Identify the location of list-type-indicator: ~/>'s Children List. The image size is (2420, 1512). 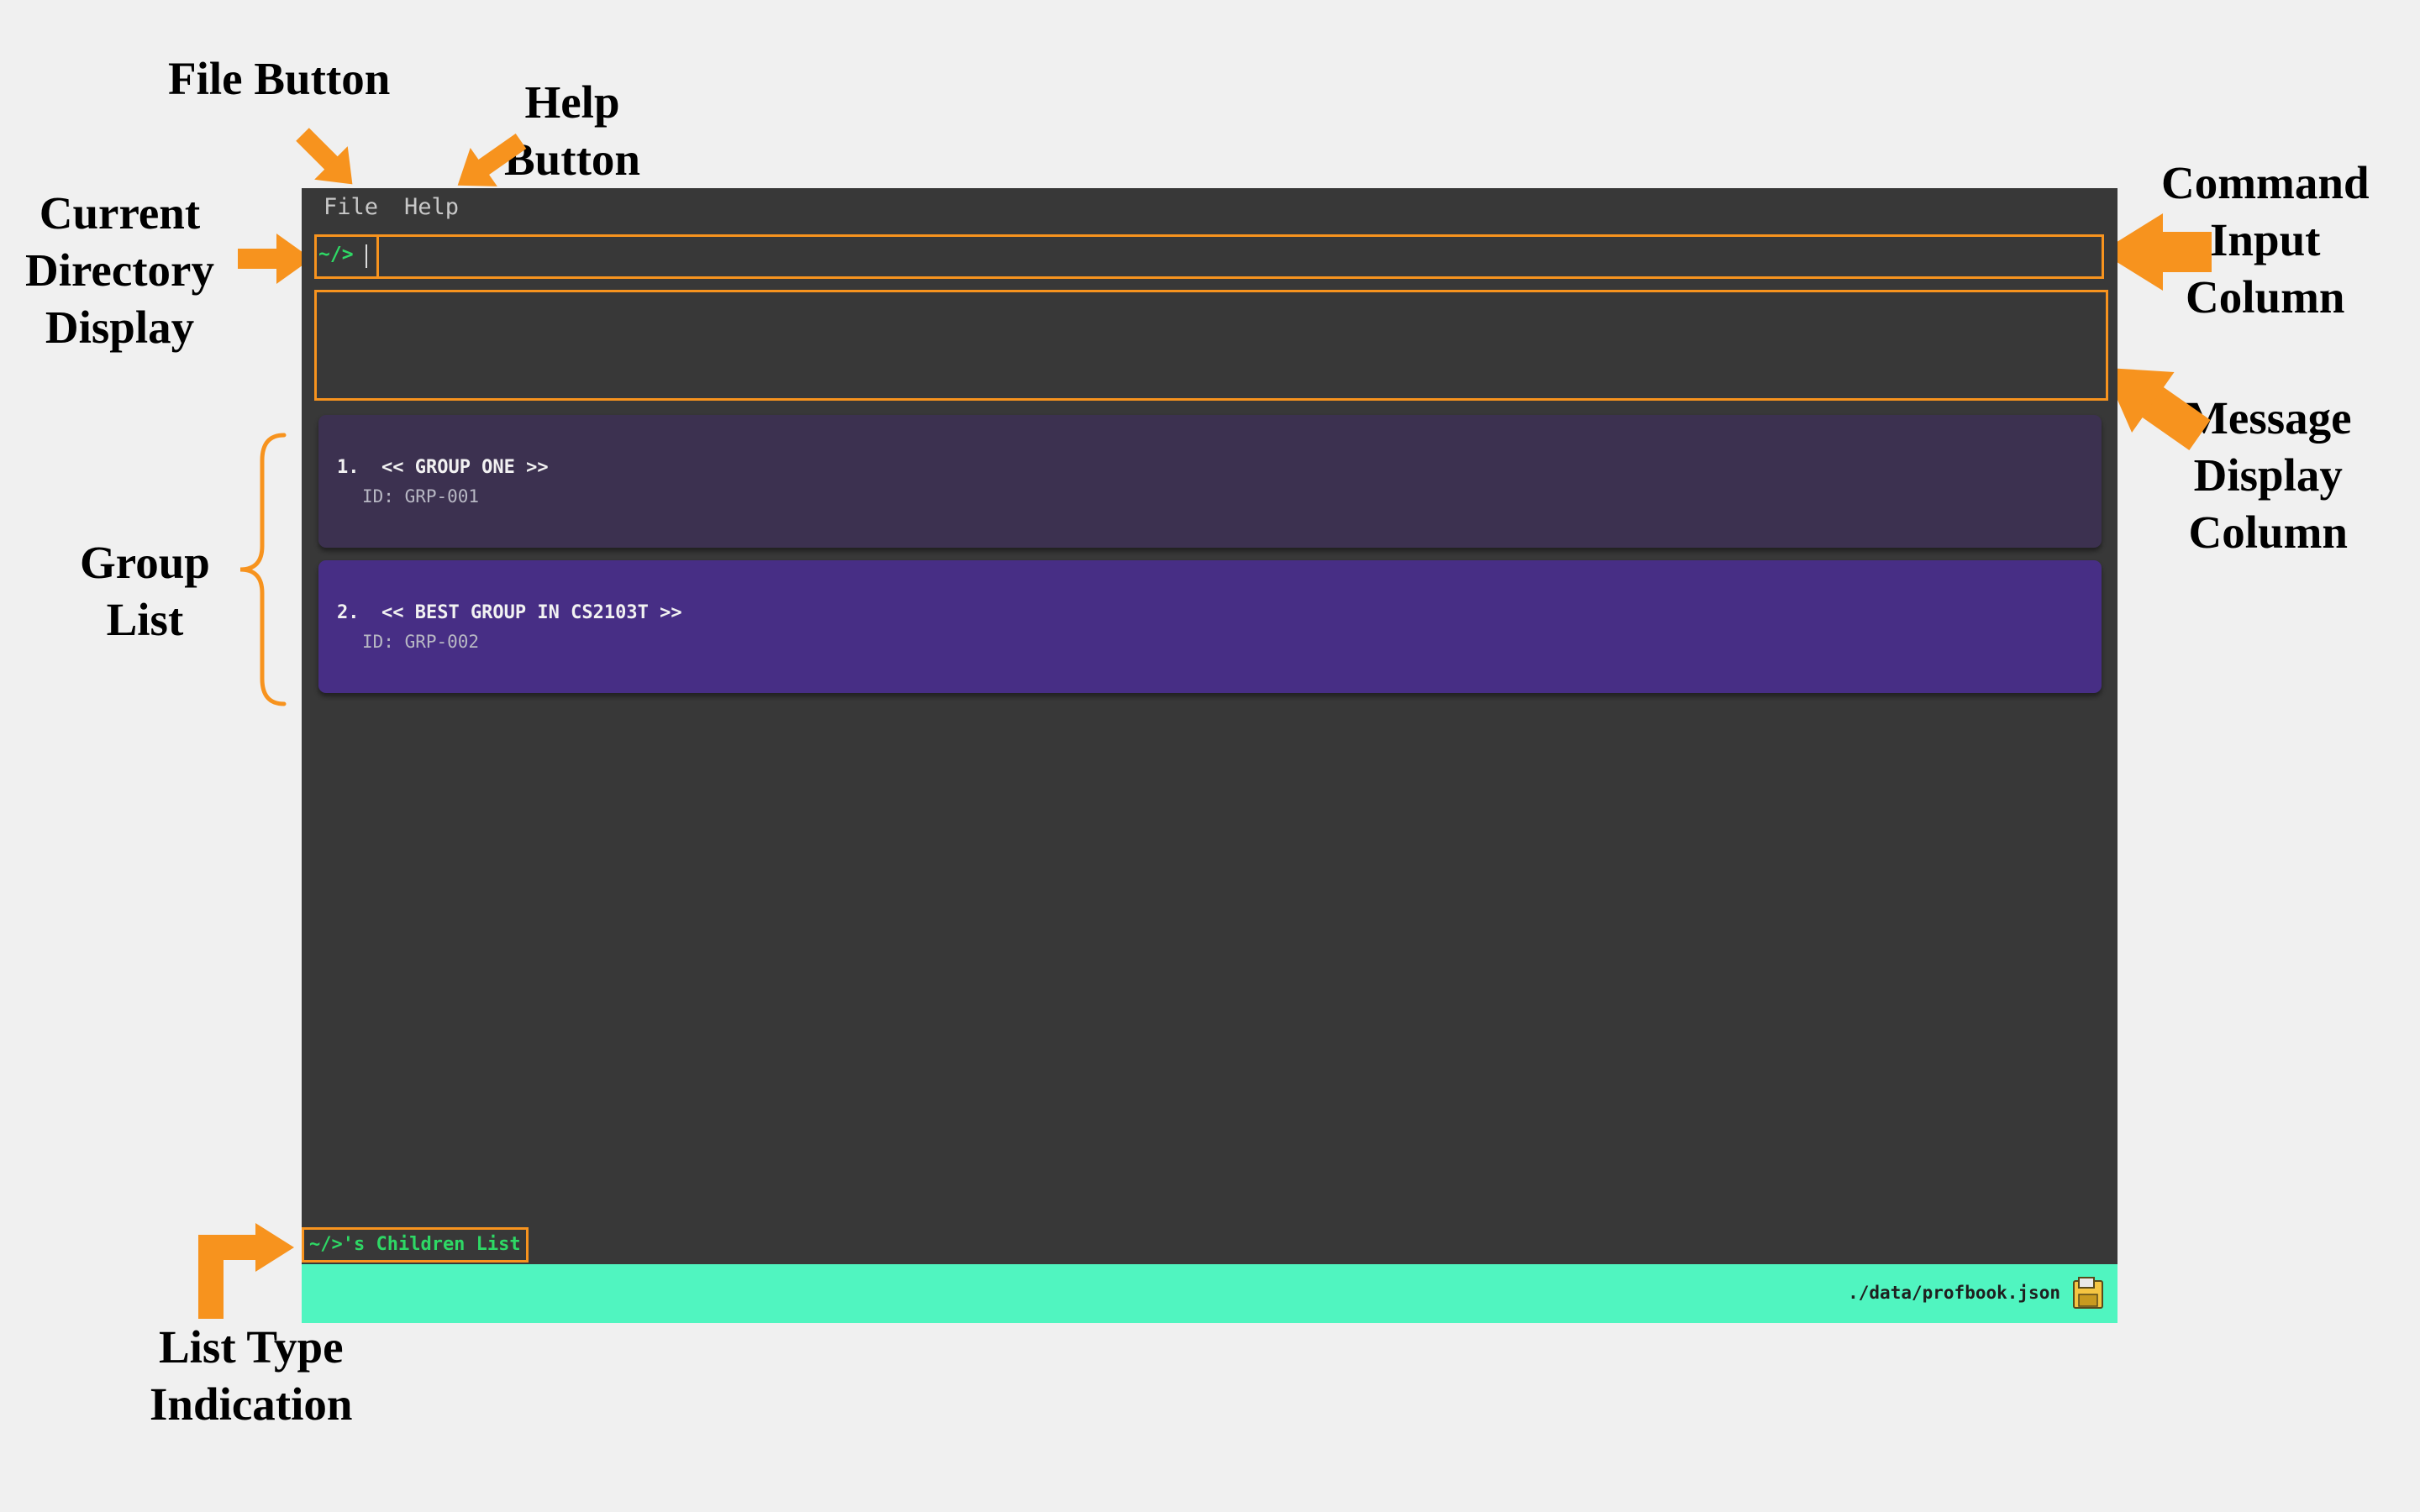
(415, 1245).